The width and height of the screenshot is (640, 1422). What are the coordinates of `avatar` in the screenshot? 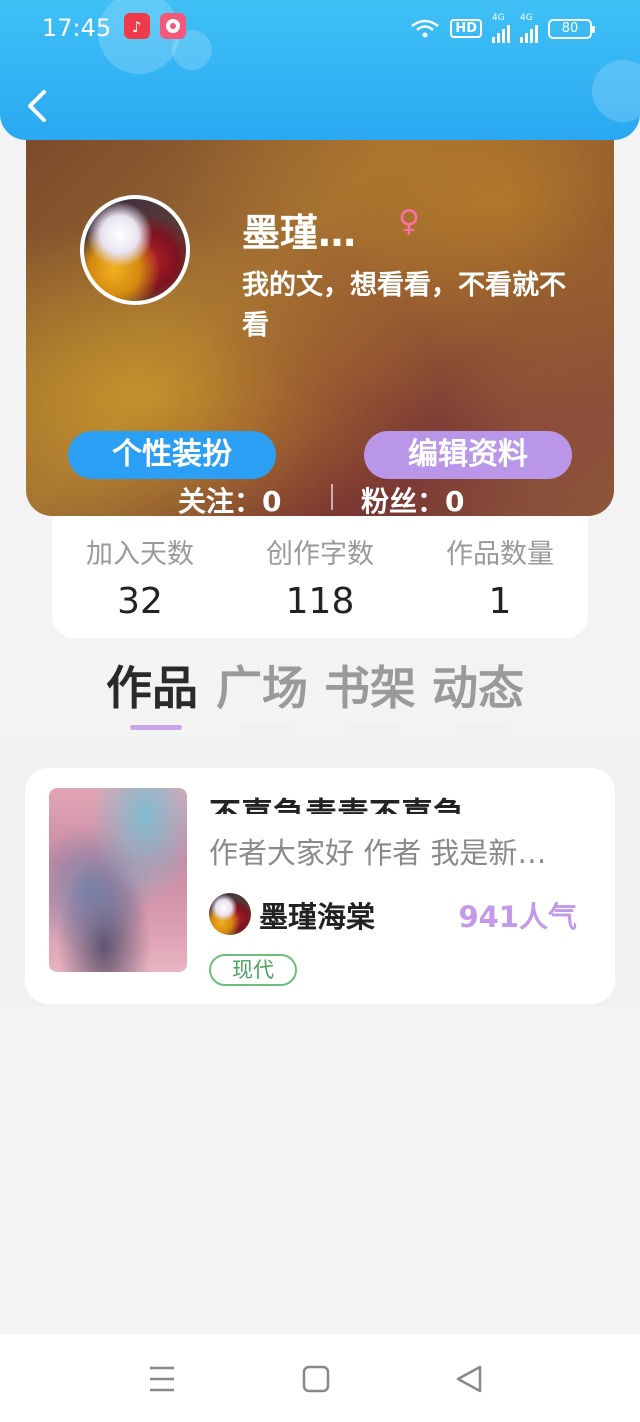 It's located at (135, 250).